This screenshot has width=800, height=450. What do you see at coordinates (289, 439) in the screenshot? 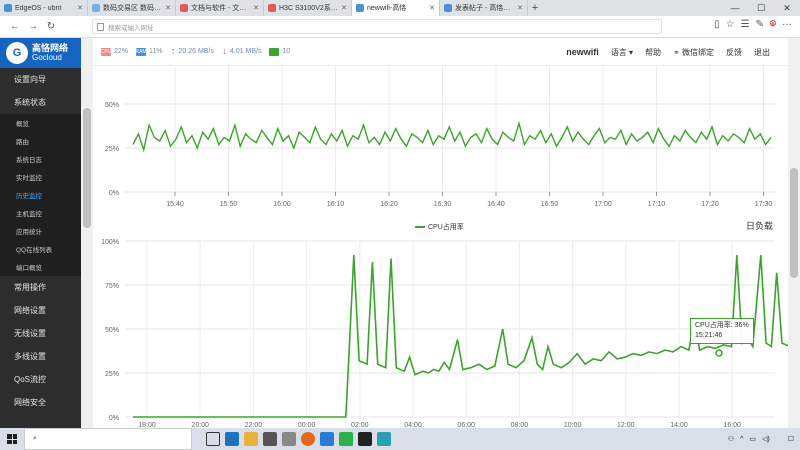
I see `mail-icon` at bounding box center [289, 439].